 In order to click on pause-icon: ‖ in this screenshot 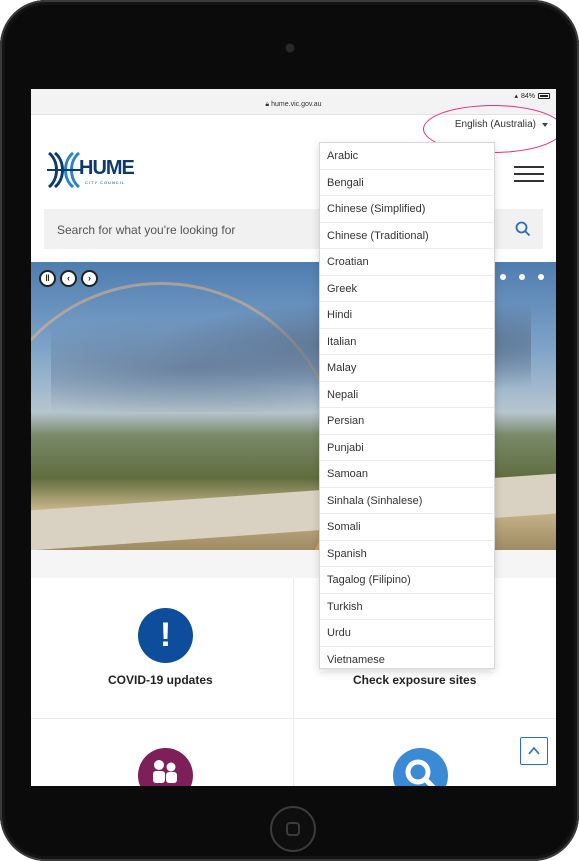, I will do `click(47, 278)`.